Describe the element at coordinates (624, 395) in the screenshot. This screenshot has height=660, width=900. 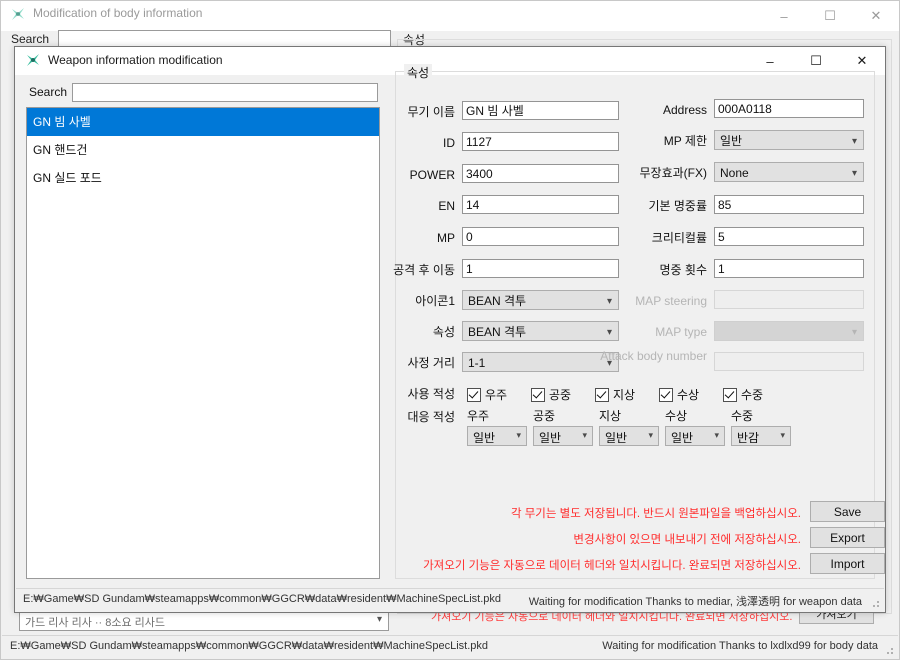
I see `usage-aptitude-ground-label: 지상` at that location.